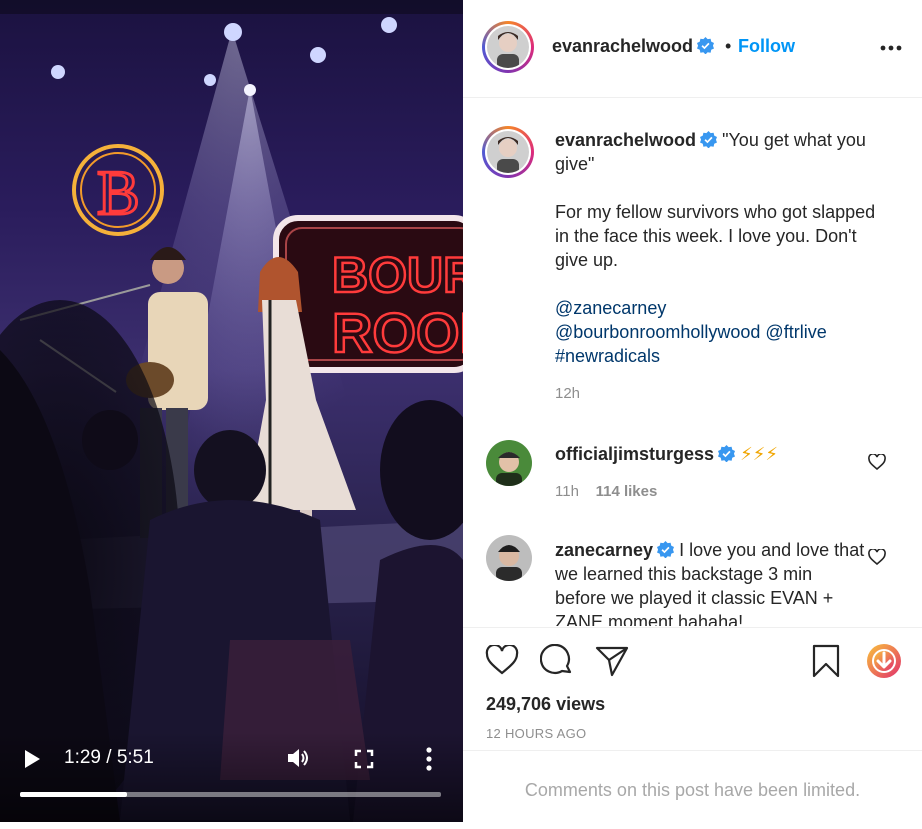  What do you see at coordinates (298, 758) in the screenshot?
I see `volume-icon` at bounding box center [298, 758].